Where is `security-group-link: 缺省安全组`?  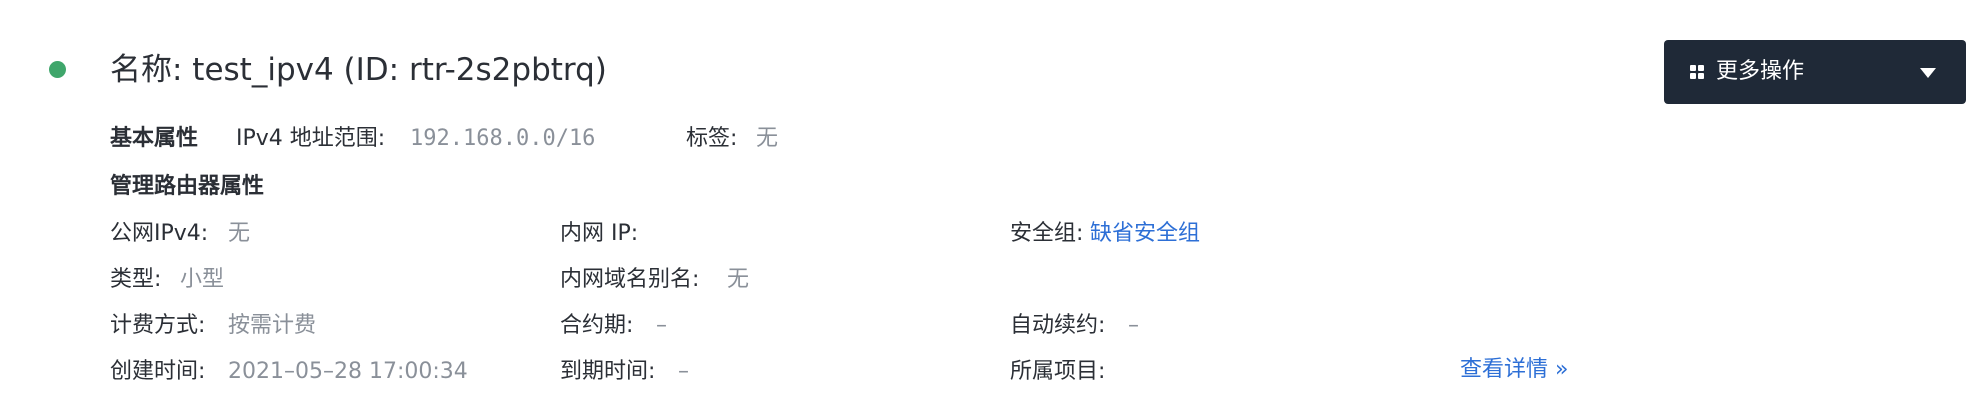
security-group-link: 缺省安全组 is located at coordinates (1145, 234).